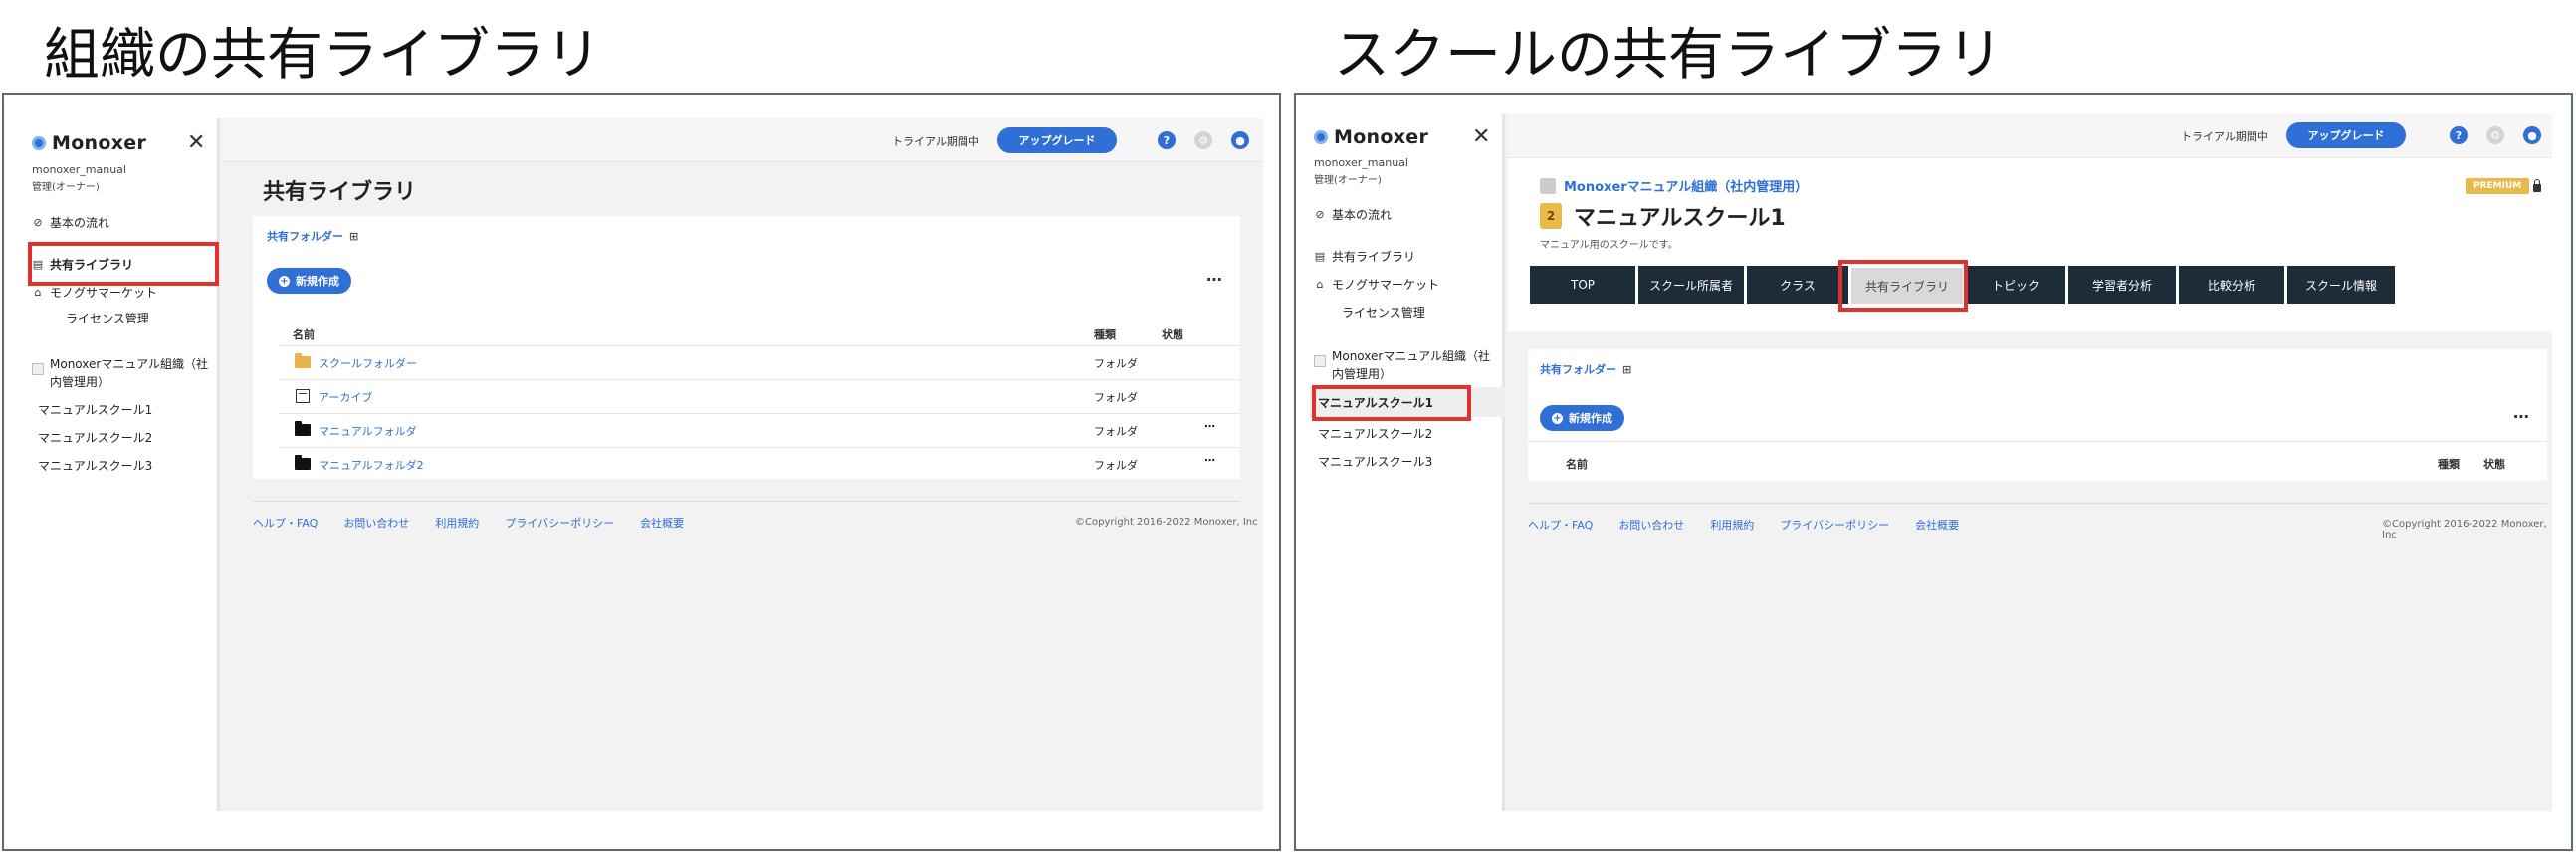 Image resolution: width=2576 pixels, height=861 pixels. I want to click on table-row: アーカイブ フォルダ, so click(759, 396).